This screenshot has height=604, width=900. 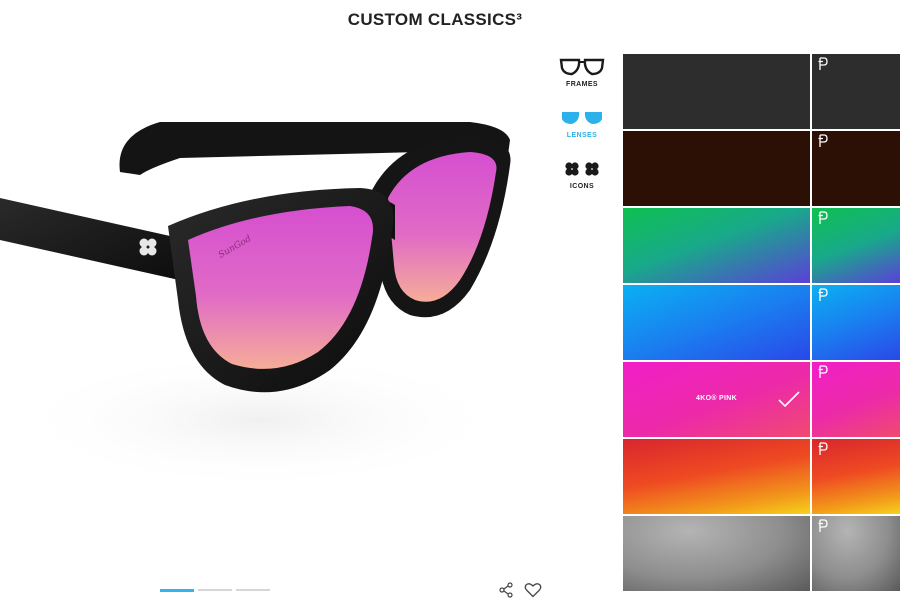 I want to click on image-pager, so click(x=215, y=590).